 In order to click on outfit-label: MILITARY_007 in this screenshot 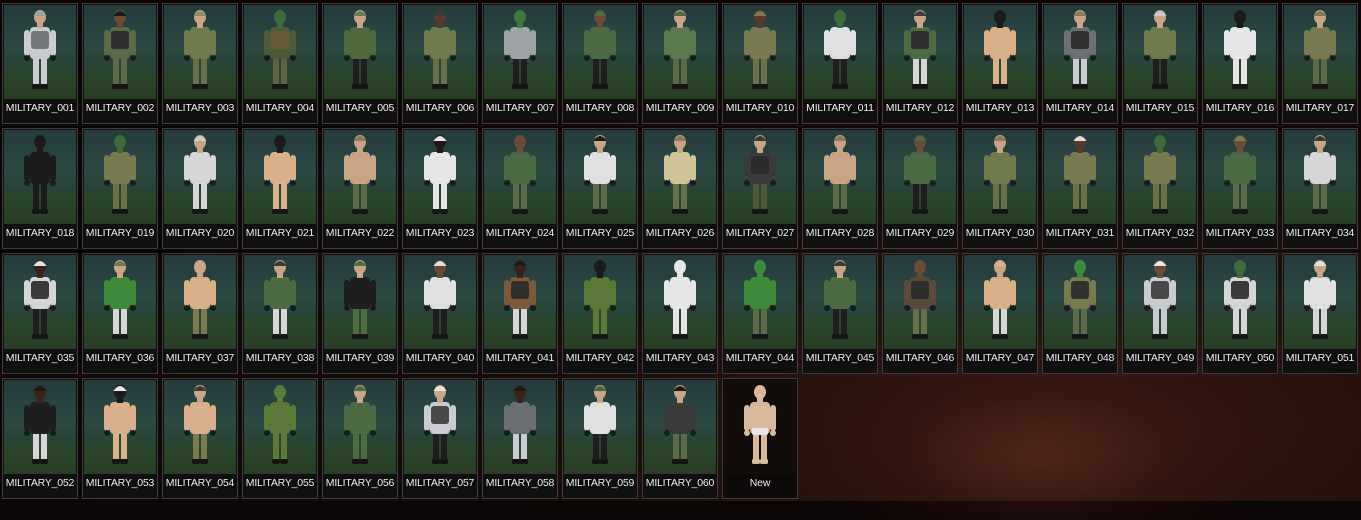, I will do `click(520, 108)`.